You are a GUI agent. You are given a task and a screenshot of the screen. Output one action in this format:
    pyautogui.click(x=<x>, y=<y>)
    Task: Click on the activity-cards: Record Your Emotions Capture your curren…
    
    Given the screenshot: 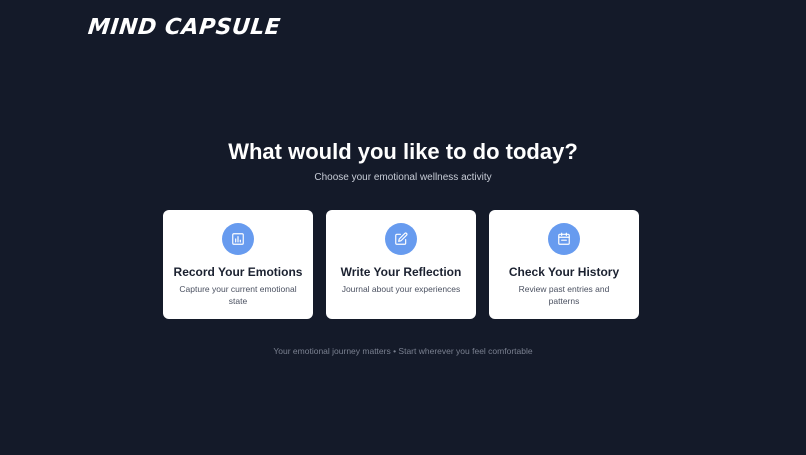 What is the action you would take?
    pyautogui.click(x=401, y=264)
    